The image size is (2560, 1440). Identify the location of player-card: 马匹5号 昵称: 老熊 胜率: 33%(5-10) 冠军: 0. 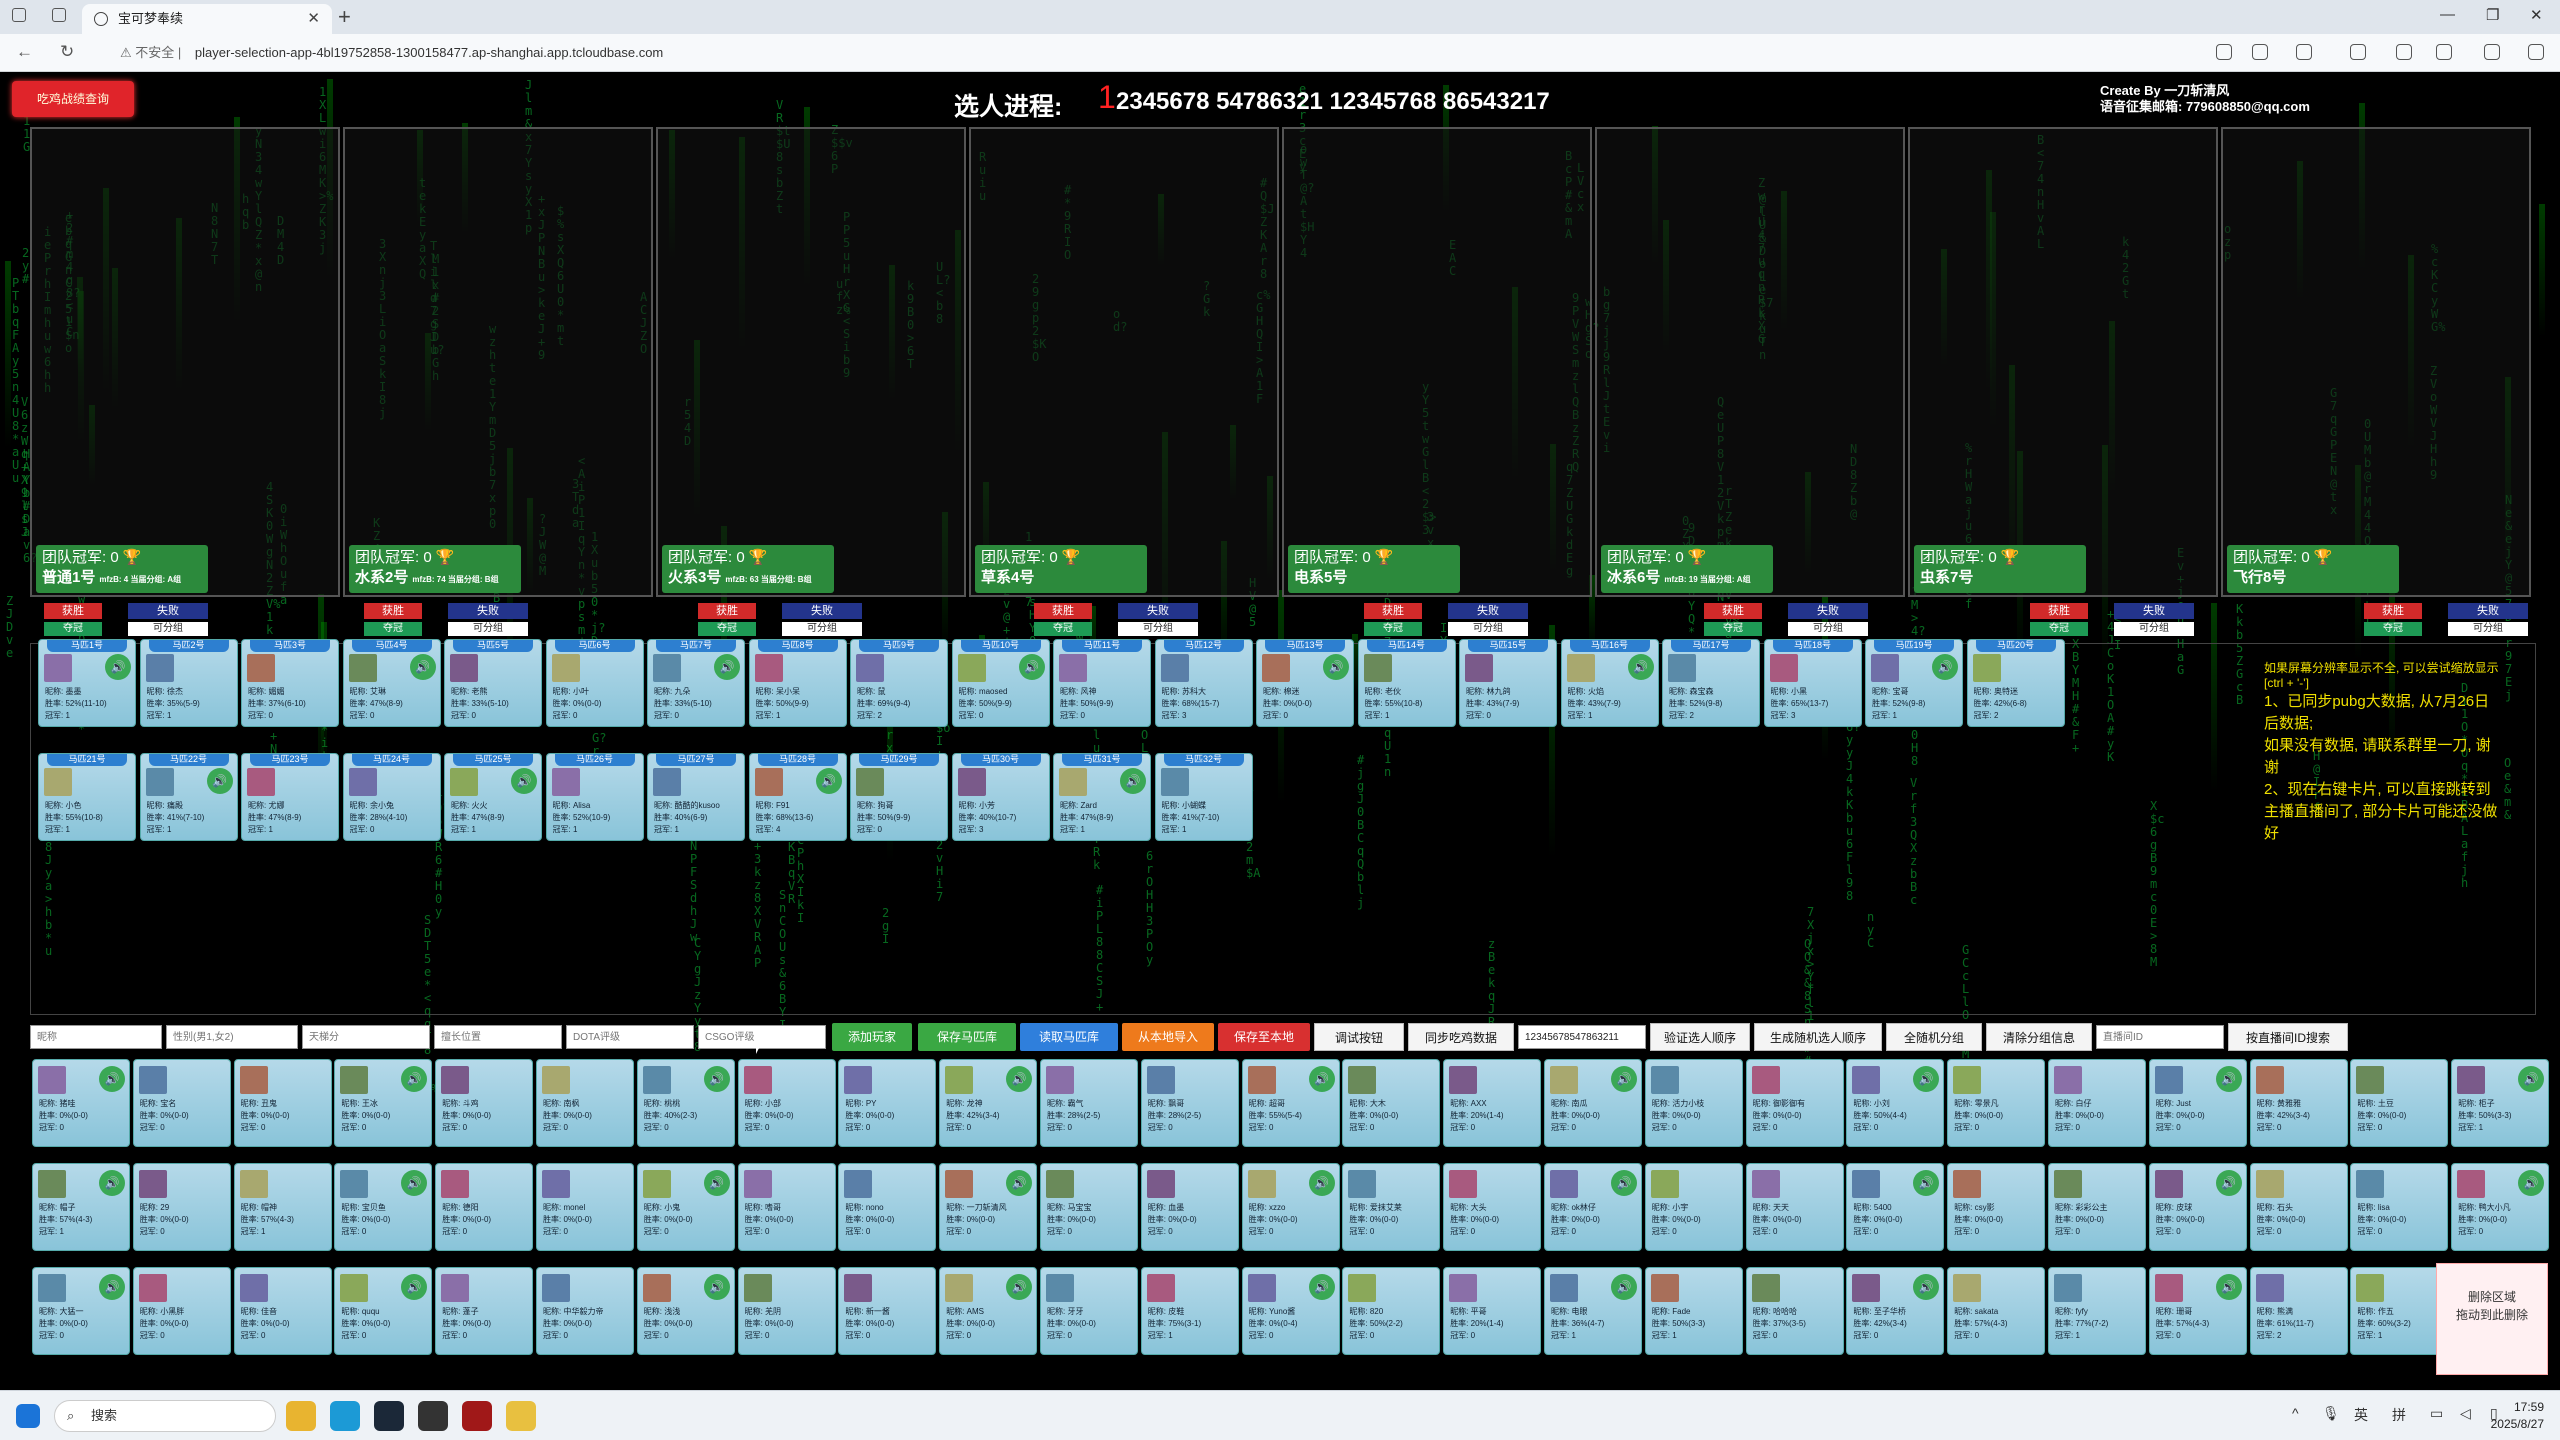
(493, 683).